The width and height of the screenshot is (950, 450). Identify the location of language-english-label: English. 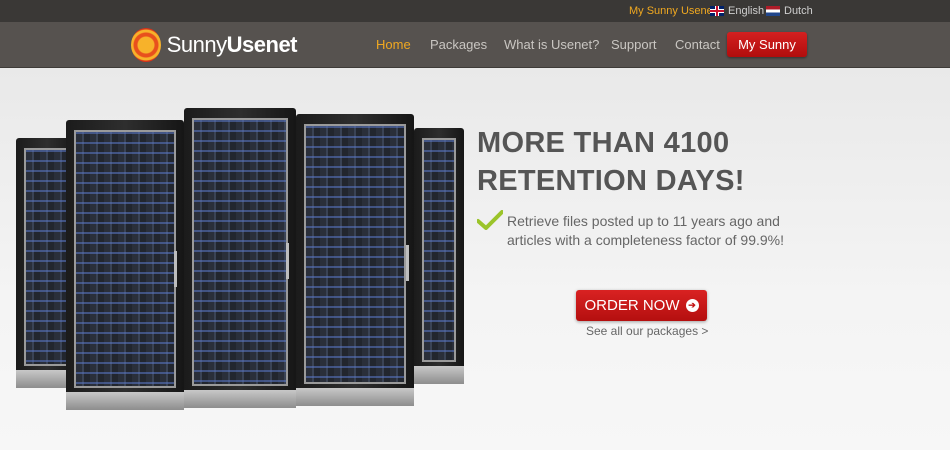
(746, 11).